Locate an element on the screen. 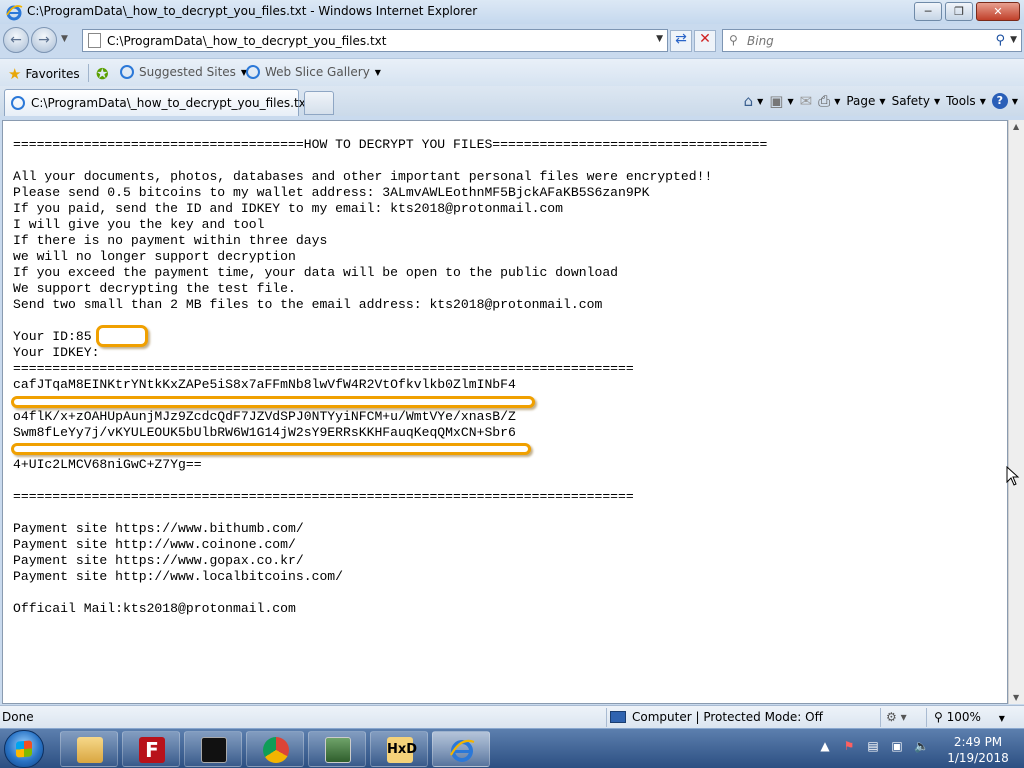  refresh-button: ⇄ is located at coordinates (681, 41).